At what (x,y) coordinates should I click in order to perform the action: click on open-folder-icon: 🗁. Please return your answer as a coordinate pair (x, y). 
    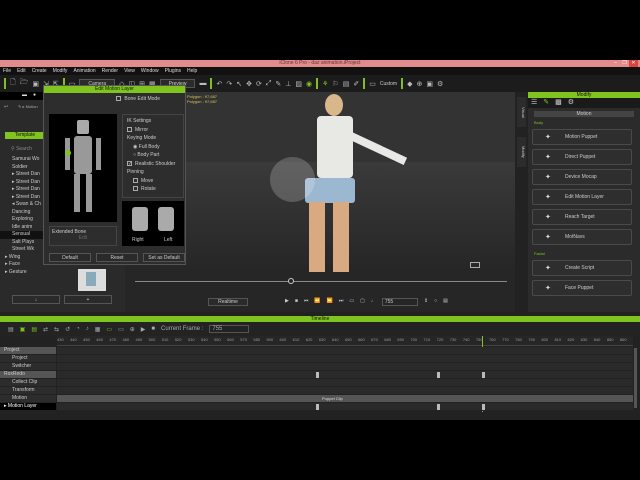
    Looking at the image, I should click on (24, 83).